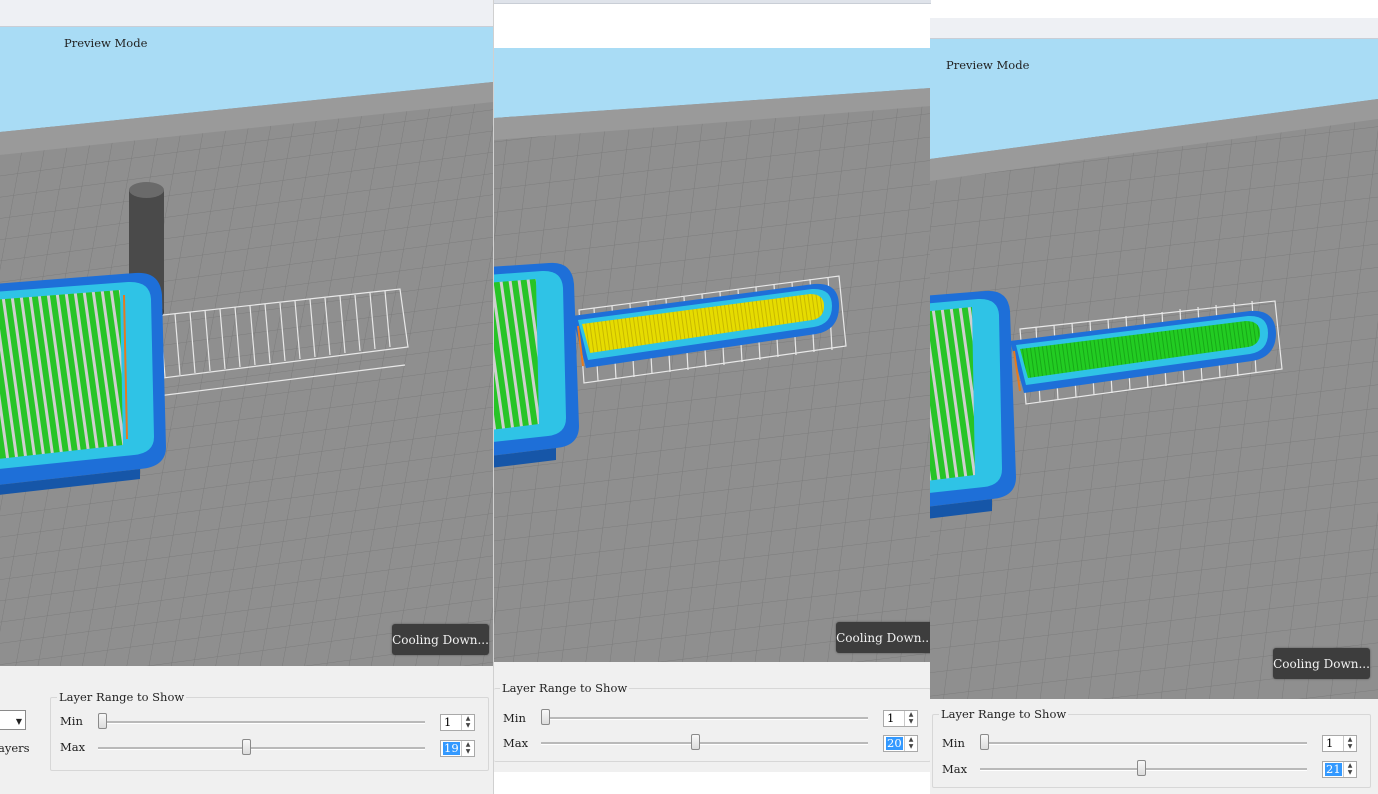  I want to click on dropdown-arrow-icon: ▼, so click(18, 721).